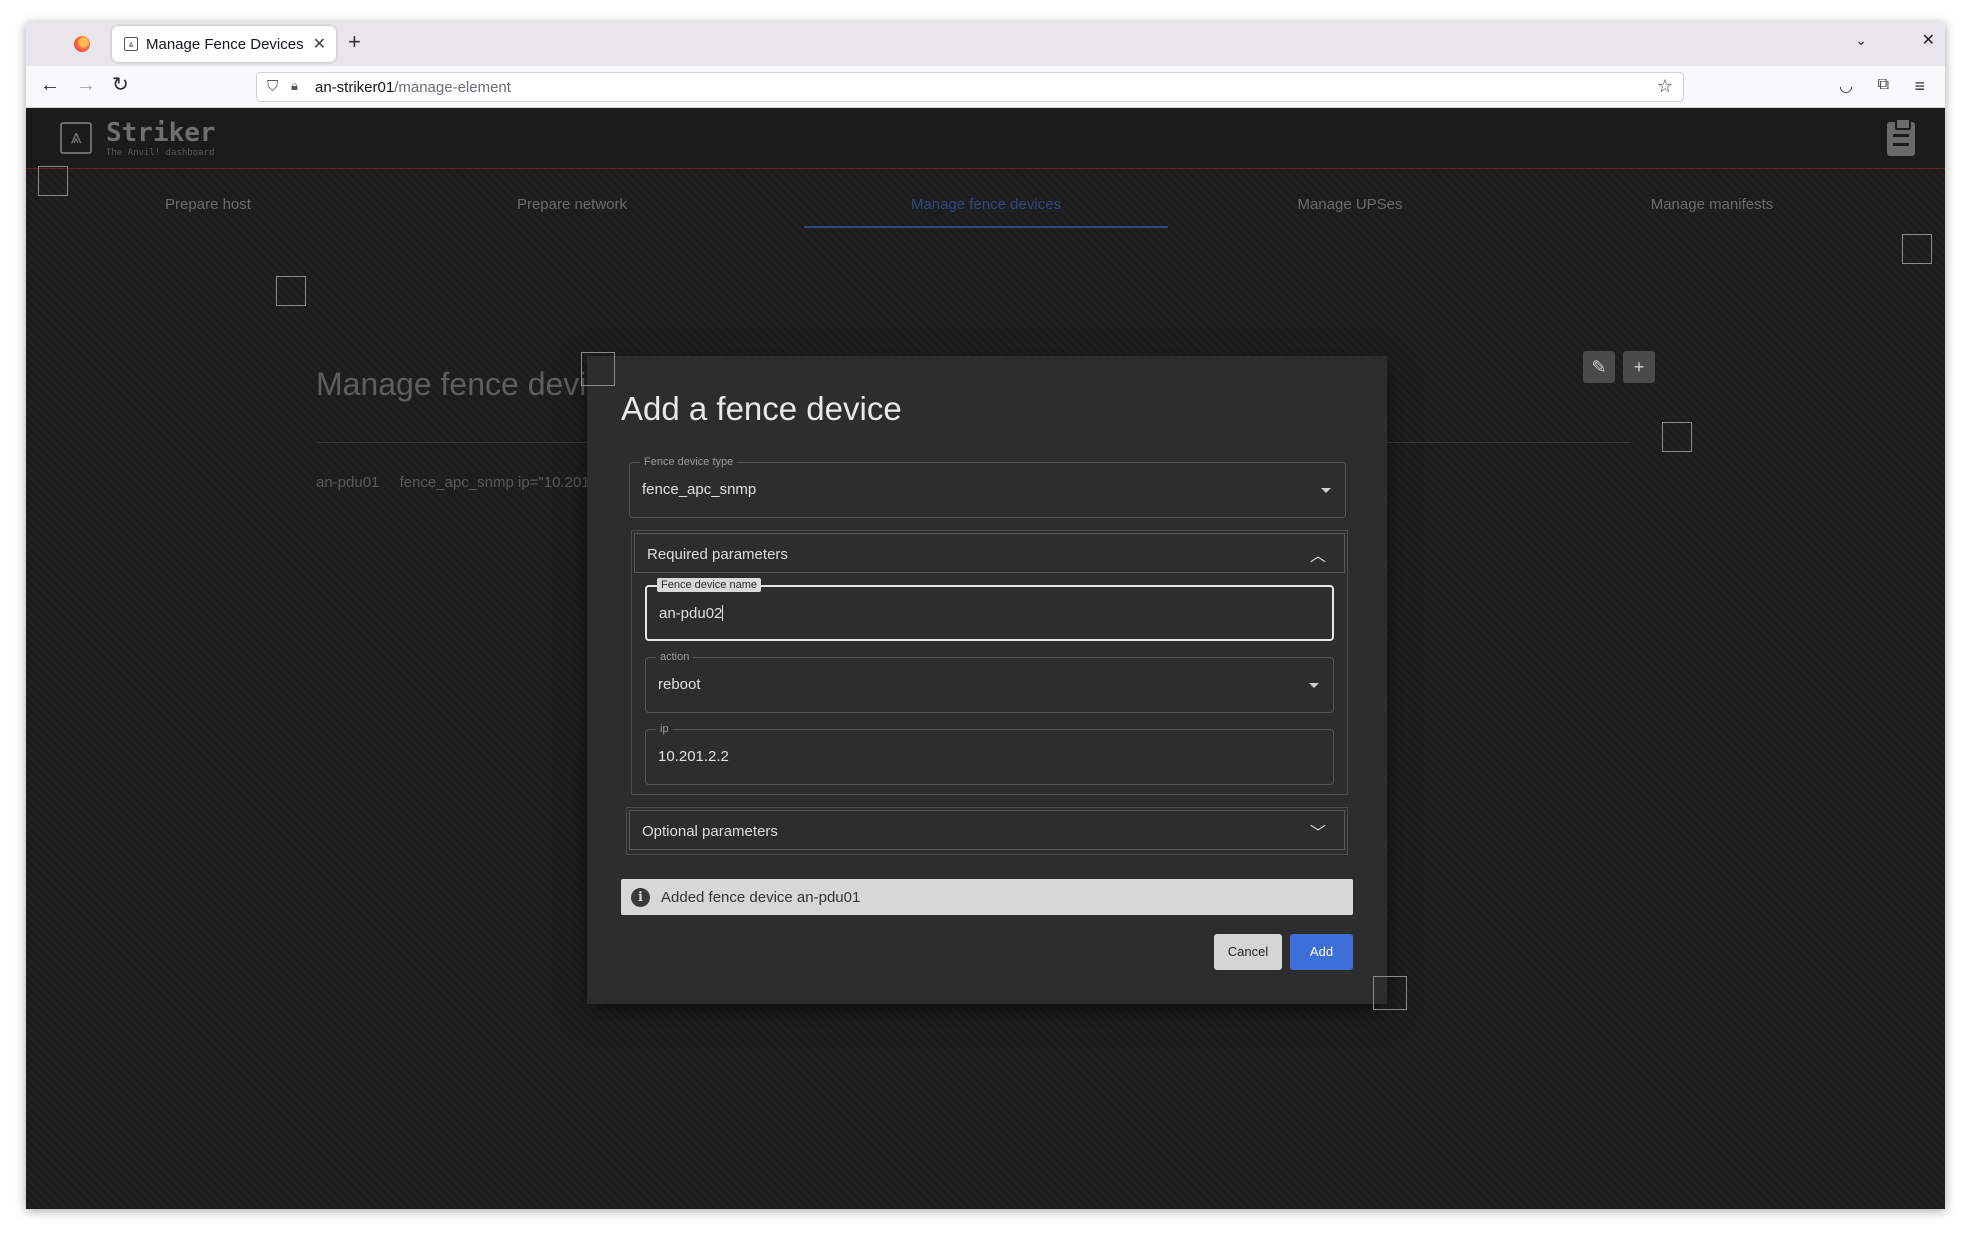  Describe the element at coordinates (761, 408) in the screenshot. I see `dialog-title: Add a fence device` at that location.